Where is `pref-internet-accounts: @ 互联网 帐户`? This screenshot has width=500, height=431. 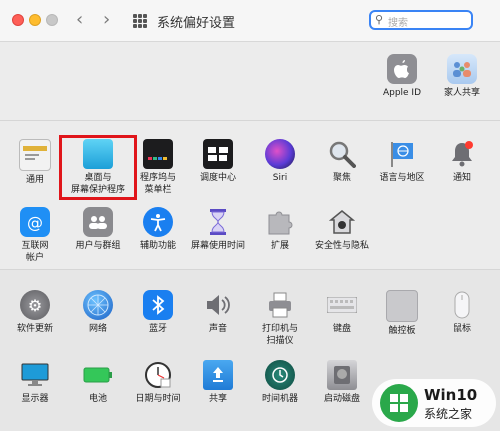 pref-internet-accounts: @ 互联网 帐户 is located at coordinates (35, 235).